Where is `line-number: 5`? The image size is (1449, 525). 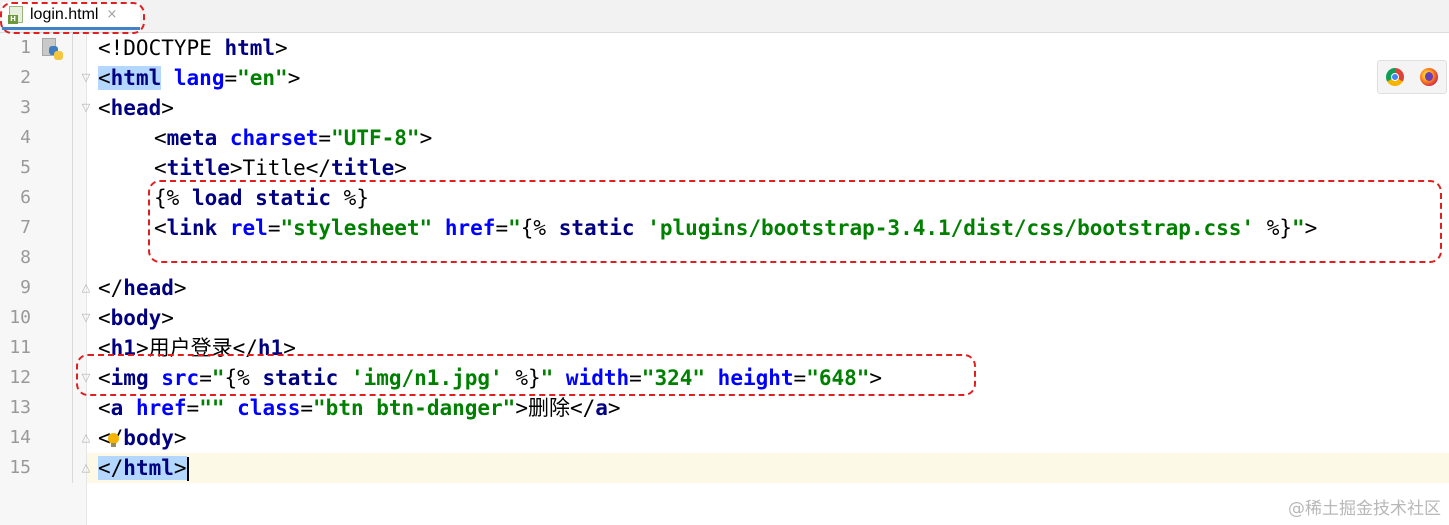
line-number: 5 is located at coordinates (25, 167).